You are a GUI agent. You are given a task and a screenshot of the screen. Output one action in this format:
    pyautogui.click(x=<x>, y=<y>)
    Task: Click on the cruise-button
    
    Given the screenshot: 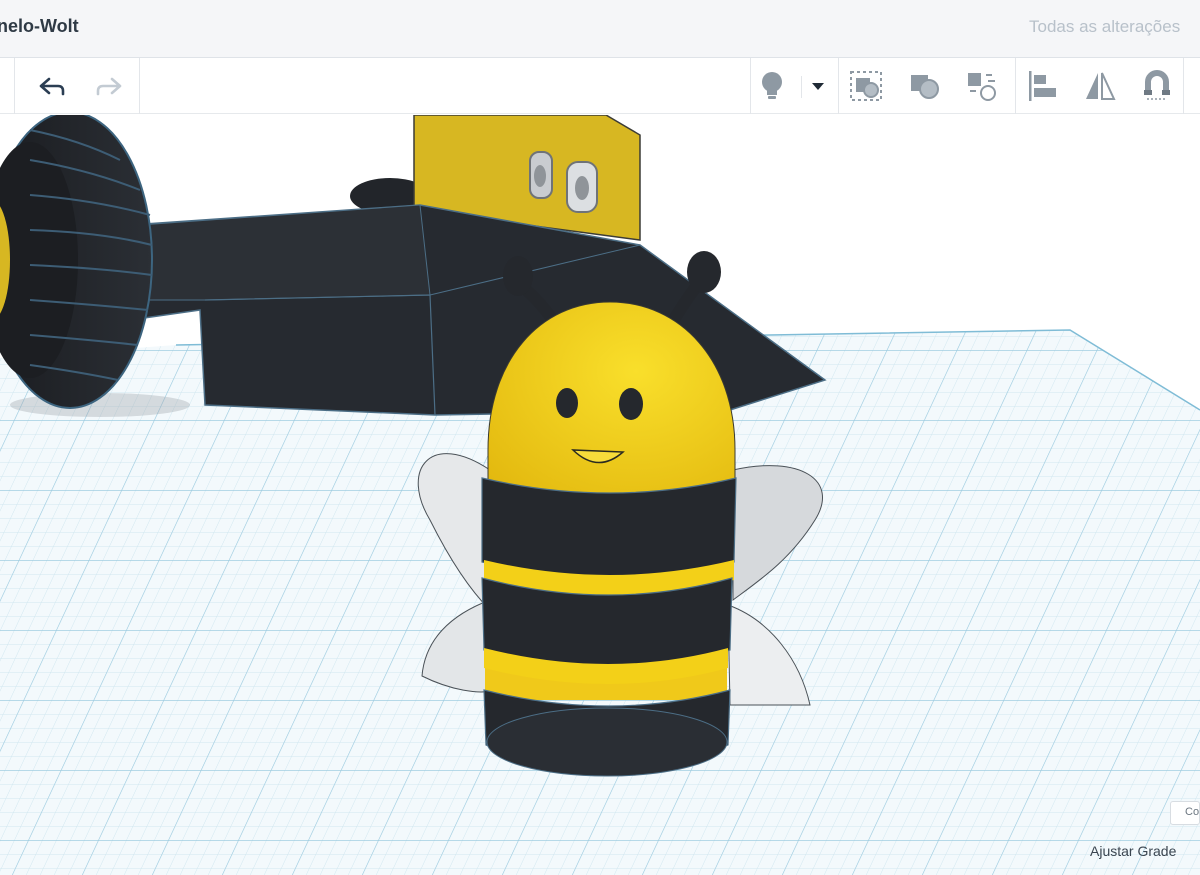 What is the action you would take?
    pyautogui.click(x=1157, y=86)
    